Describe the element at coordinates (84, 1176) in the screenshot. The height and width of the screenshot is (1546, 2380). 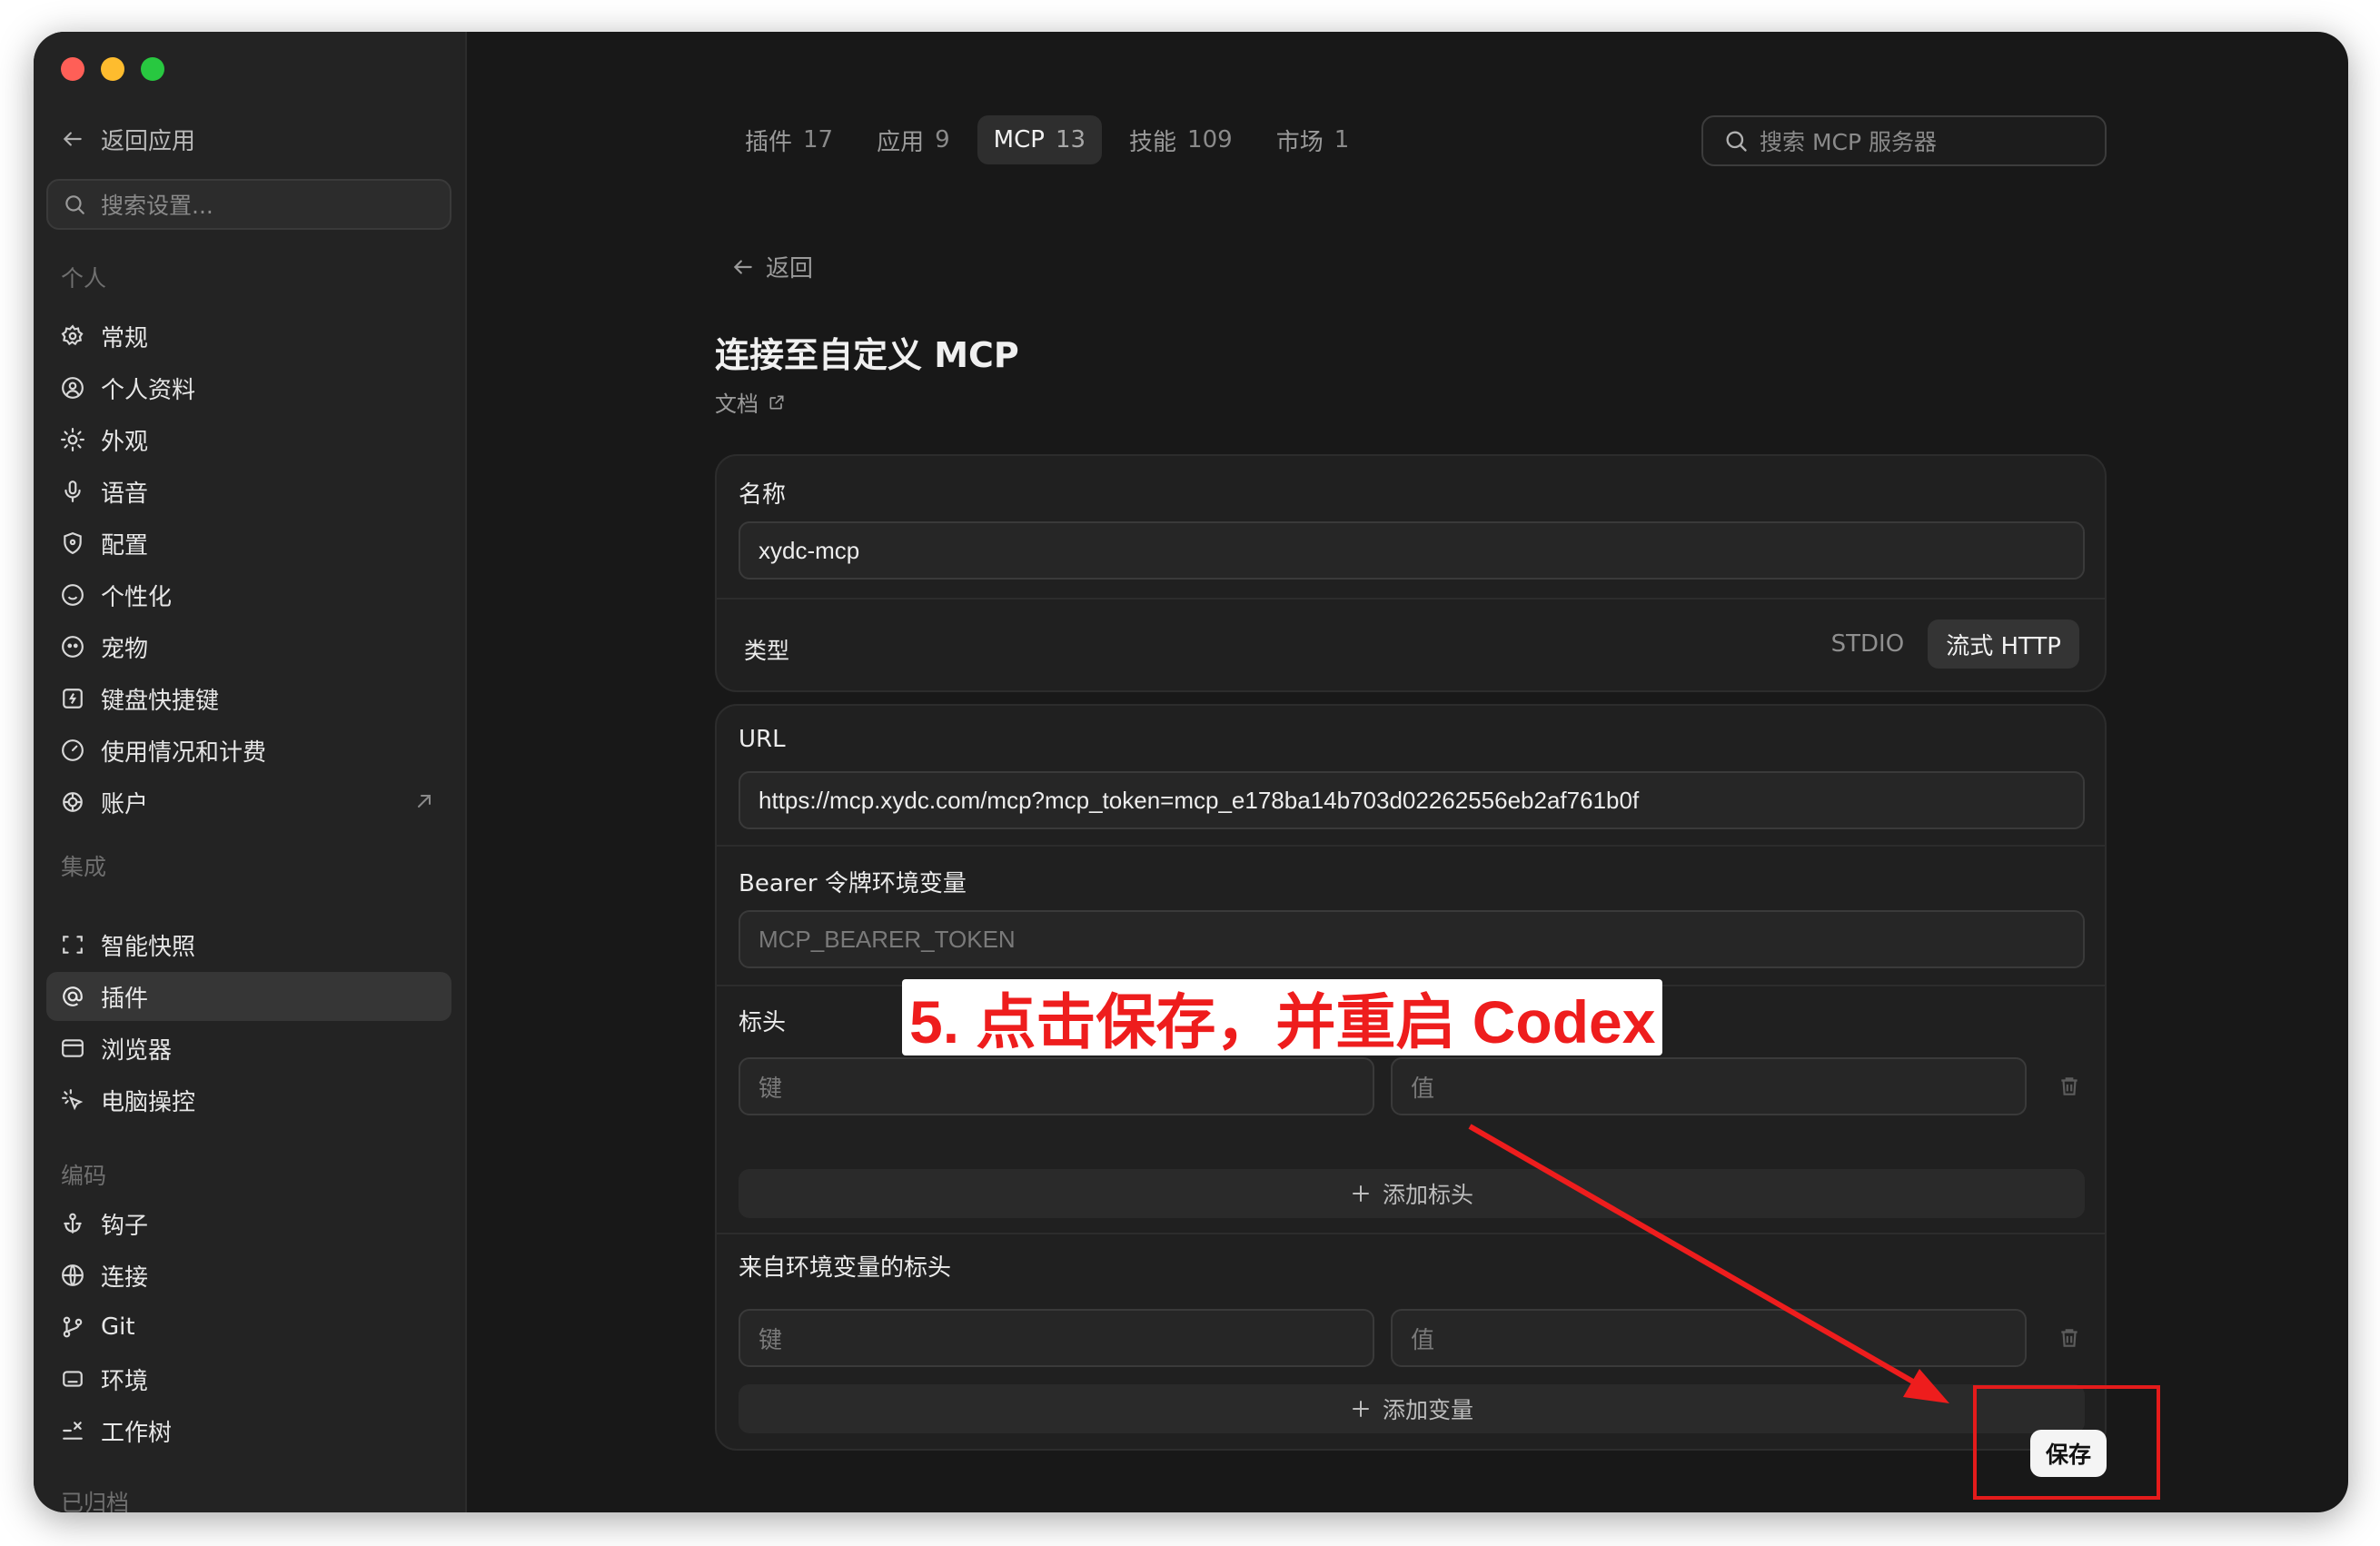
I see `section-coding: 编码` at that location.